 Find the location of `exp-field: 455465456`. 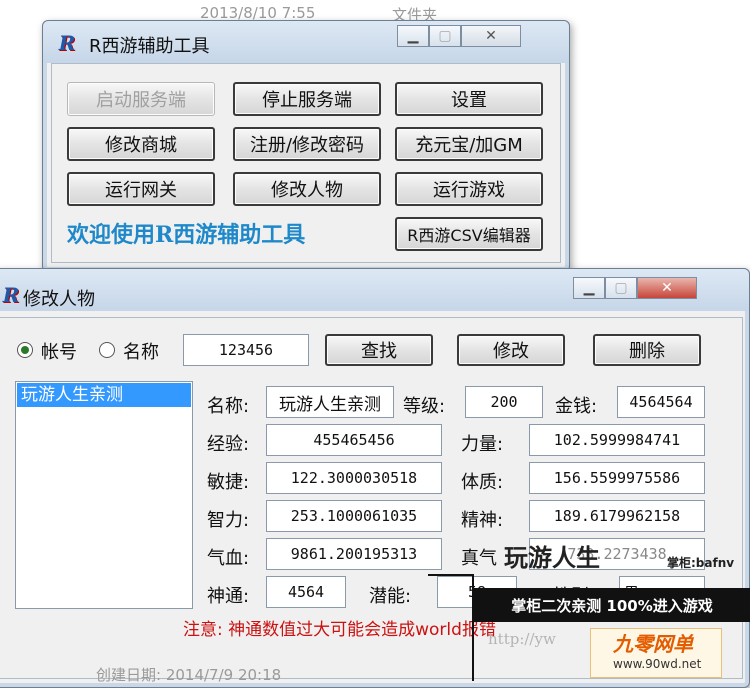

exp-field: 455465456 is located at coordinates (354, 440).